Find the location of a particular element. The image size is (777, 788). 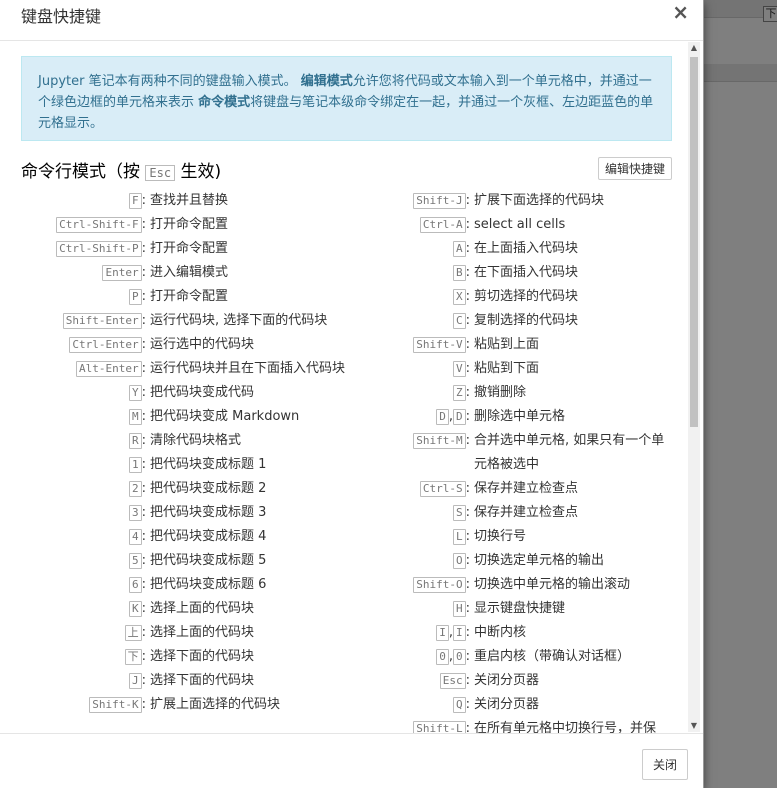

shortcut-row: Y: 把代码块变成代码 is located at coordinates (183, 393).